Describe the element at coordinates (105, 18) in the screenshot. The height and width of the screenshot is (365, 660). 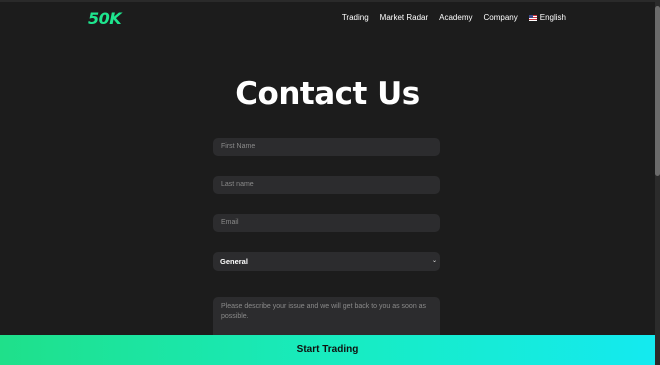
I see `logo: 50K` at that location.